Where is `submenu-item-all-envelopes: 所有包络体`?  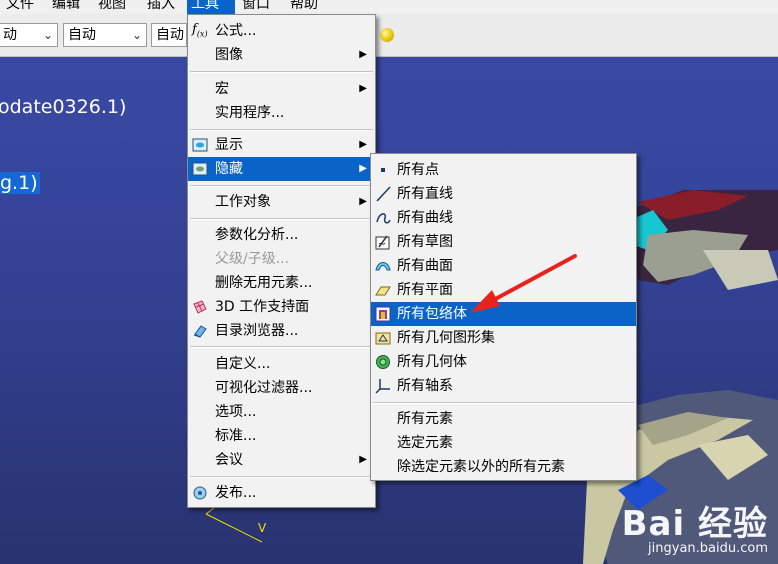
submenu-item-all-envelopes: 所有包络体 is located at coordinates (503, 314).